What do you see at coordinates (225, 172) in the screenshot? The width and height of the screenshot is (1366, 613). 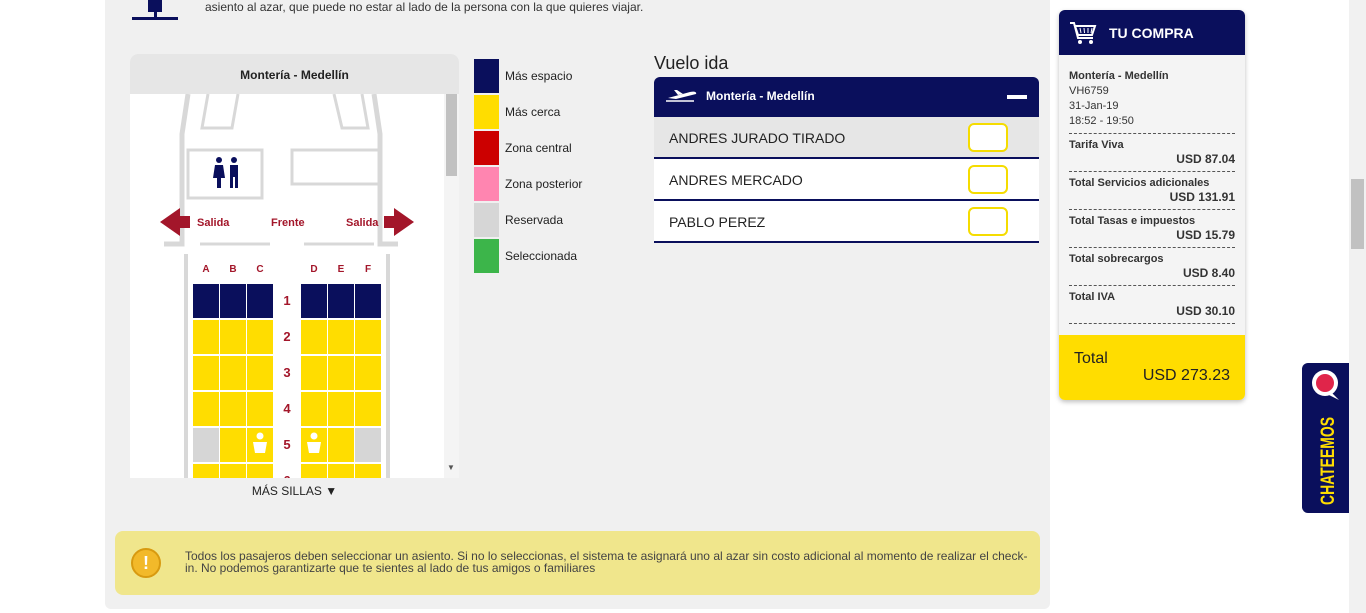 I see `lavatory-icon` at bounding box center [225, 172].